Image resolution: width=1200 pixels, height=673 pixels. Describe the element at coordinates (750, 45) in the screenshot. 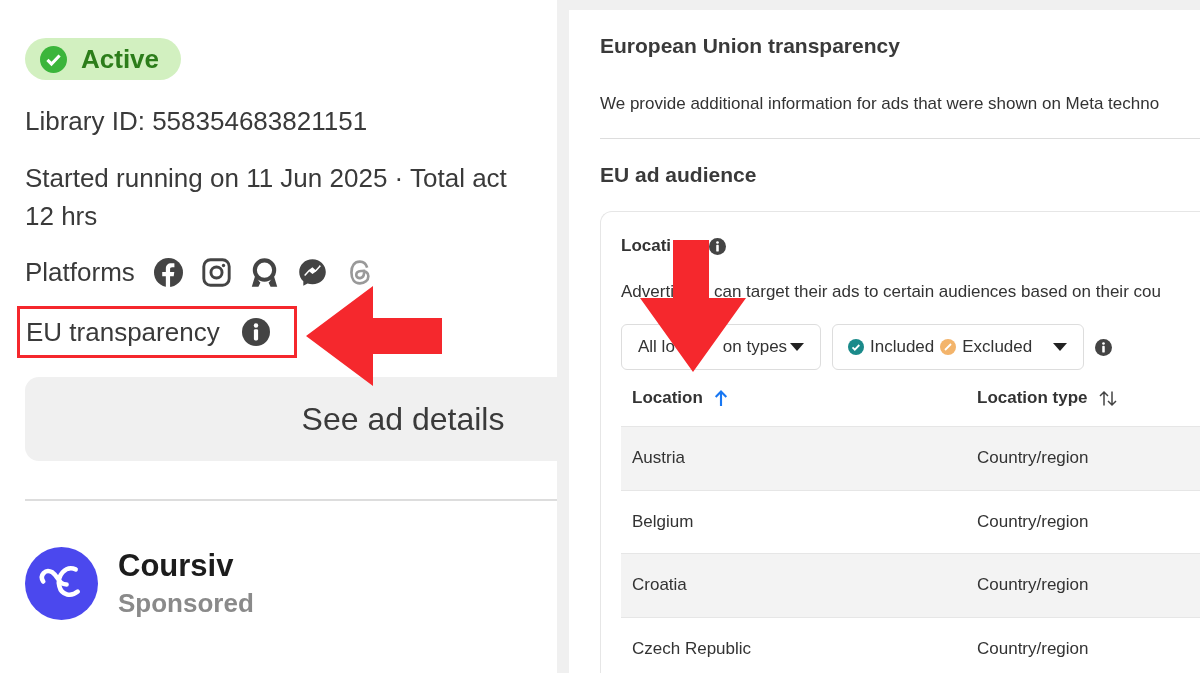

I see `panel-title: European Union transparency` at that location.